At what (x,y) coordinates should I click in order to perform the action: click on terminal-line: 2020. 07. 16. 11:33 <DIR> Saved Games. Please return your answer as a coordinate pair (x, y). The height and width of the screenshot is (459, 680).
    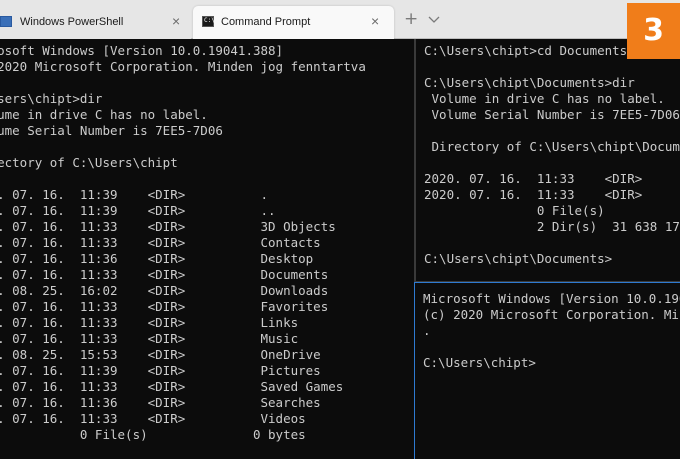
    Looking at the image, I should click on (172, 386).